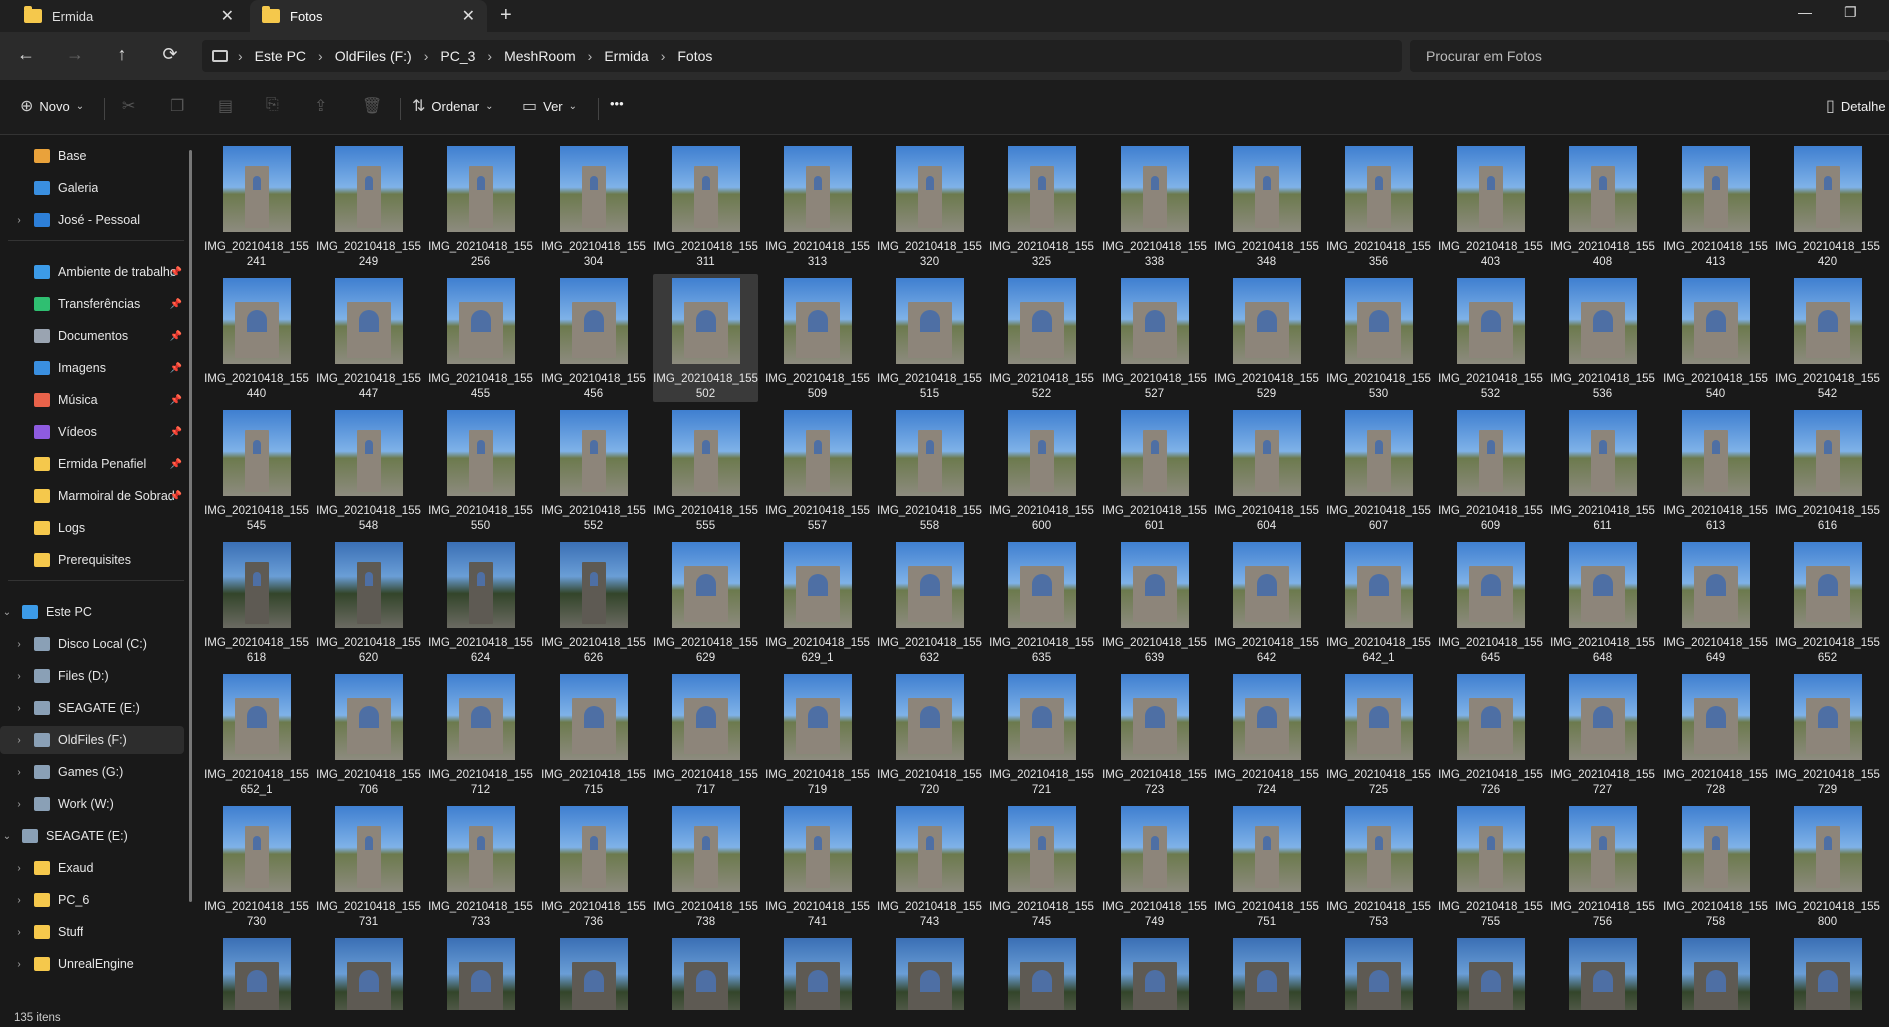  What do you see at coordinates (92, 464) in the screenshot?
I see `sidebar-item: Ermida Penafiel 📌` at bounding box center [92, 464].